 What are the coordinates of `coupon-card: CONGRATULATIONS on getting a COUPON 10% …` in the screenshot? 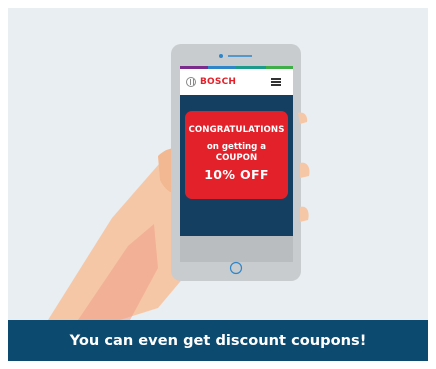 It's located at (236, 155).